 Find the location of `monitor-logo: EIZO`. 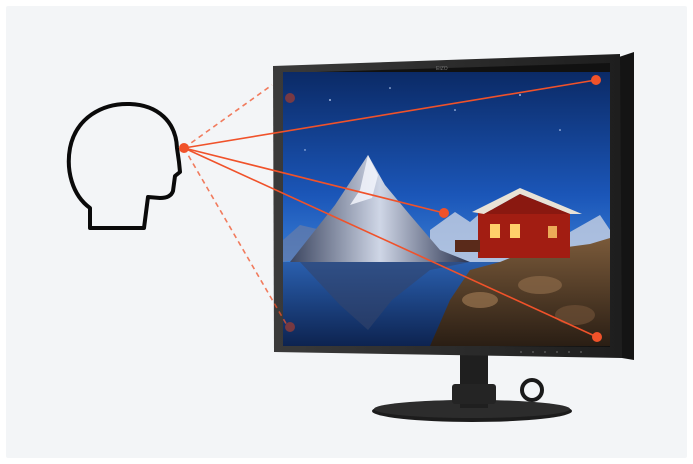

monitor-logo: EIZO is located at coordinates (442, 69).